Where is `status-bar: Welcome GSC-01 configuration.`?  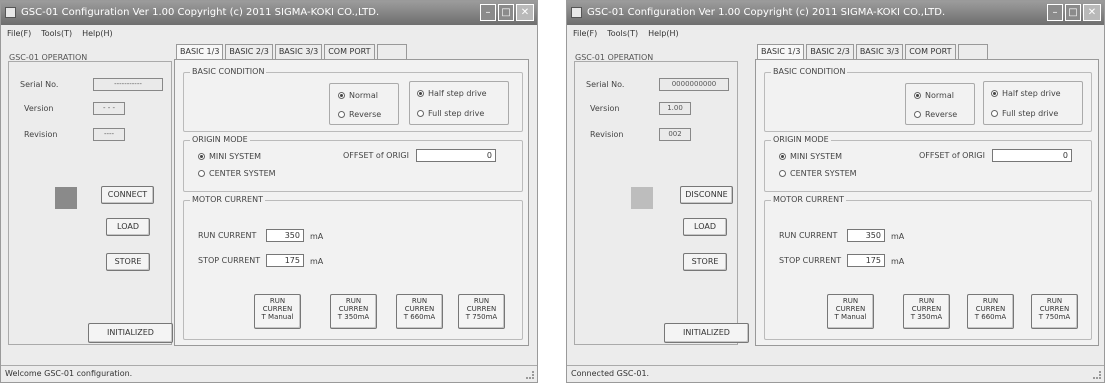 status-bar: Welcome GSC-01 configuration. is located at coordinates (269, 373).